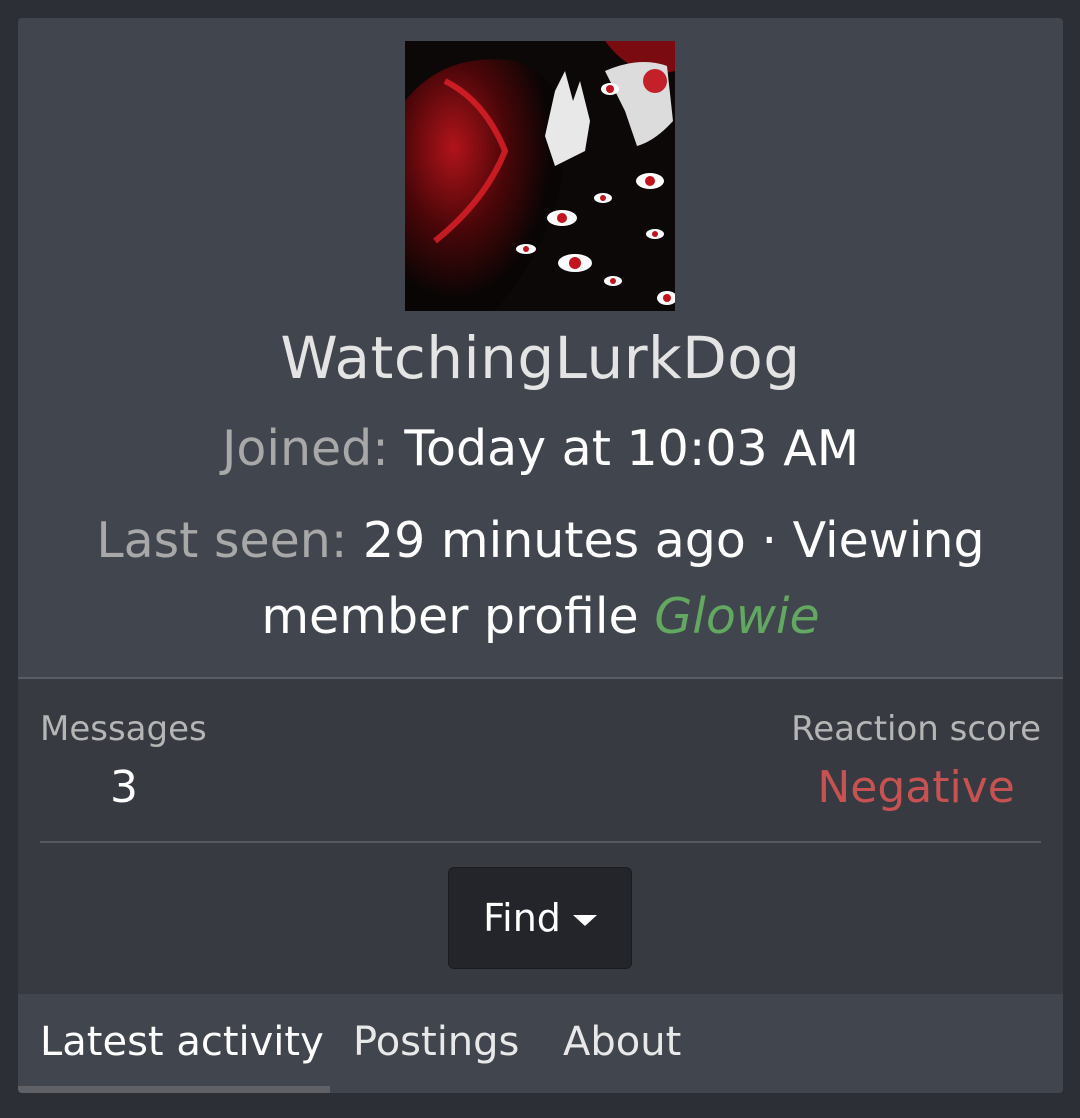 Image resolution: width=1080 pixels, height=1118 pixels. I want to click on reaction-score-stat: Reaction score Negative, so click(916, 760).